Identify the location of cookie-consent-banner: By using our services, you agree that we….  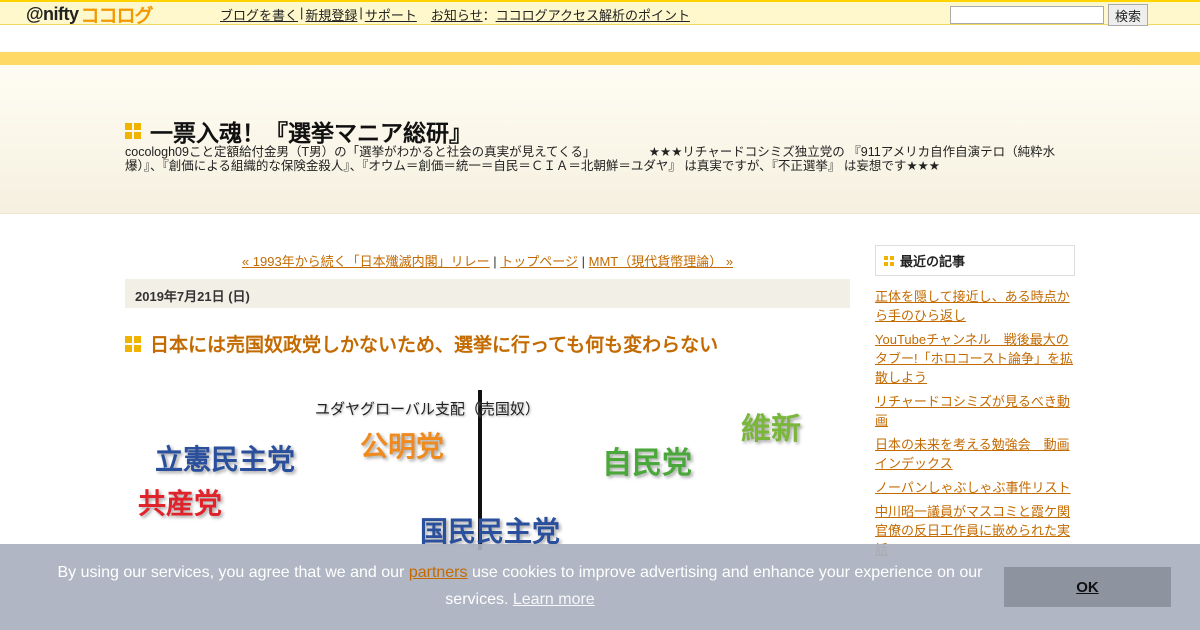
(600, 587).